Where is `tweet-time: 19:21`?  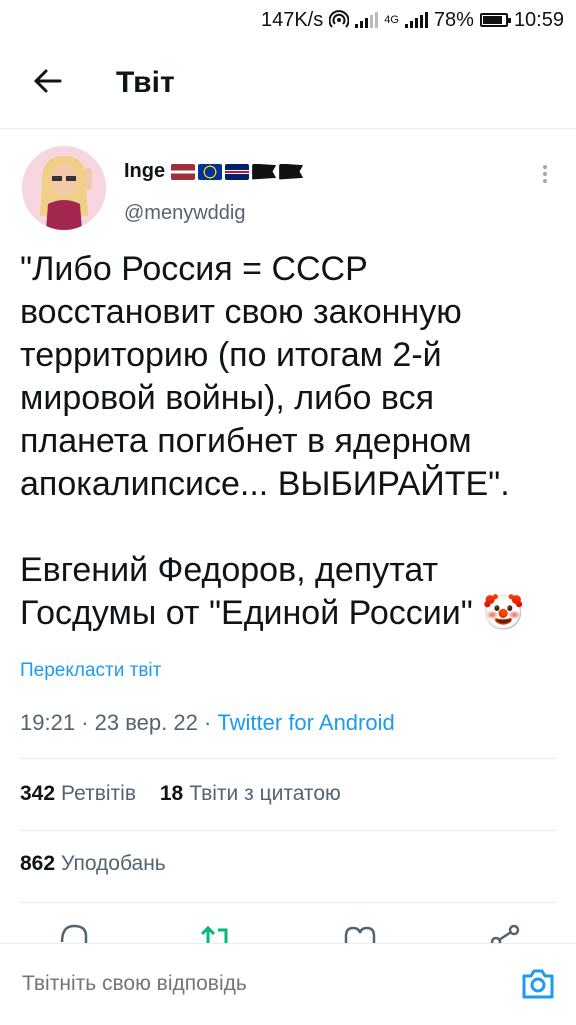
tweet-time: 19:21 is located at coordinates (48, 722).